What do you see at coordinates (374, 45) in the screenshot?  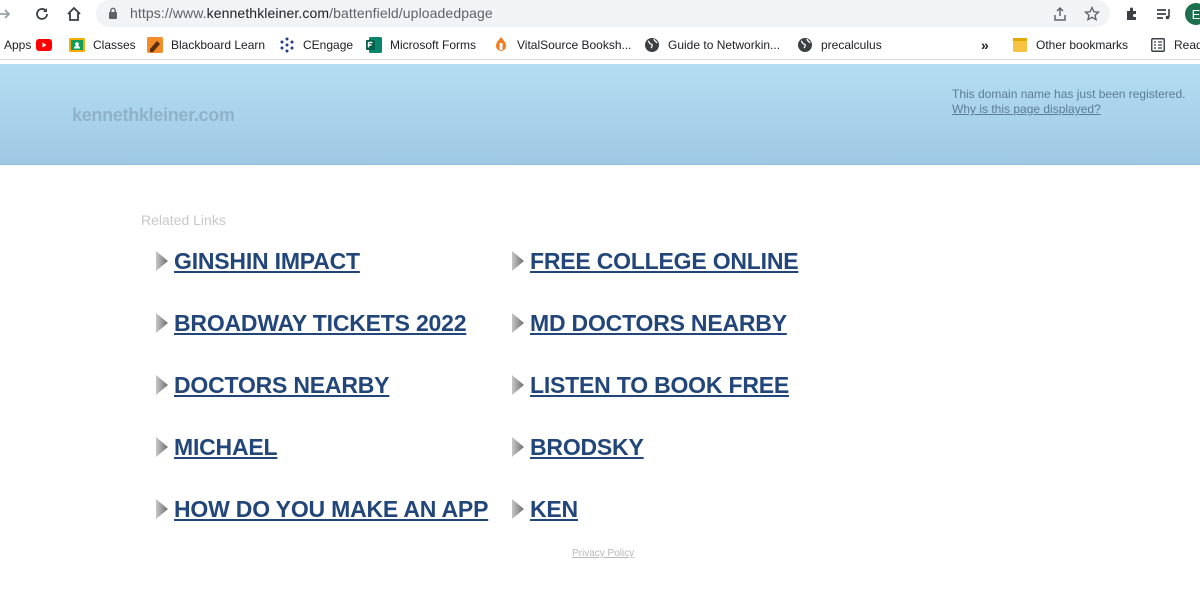 I see `microsoft-forms-icon` at bounding box center [374, 45].